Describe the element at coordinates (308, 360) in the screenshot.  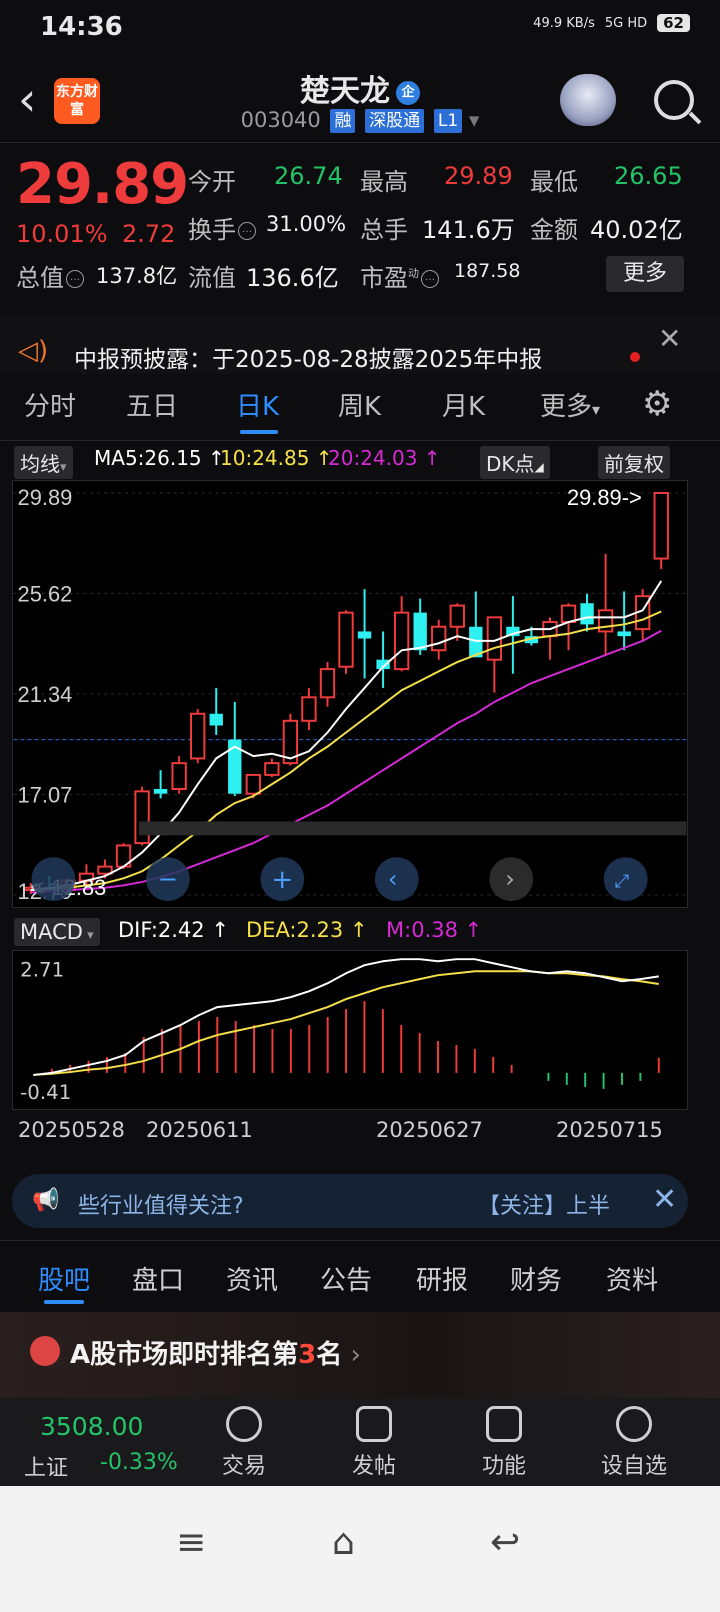
I see `notice-text: 中报预披露：于2025-08-28披露2025年中报` at that location.